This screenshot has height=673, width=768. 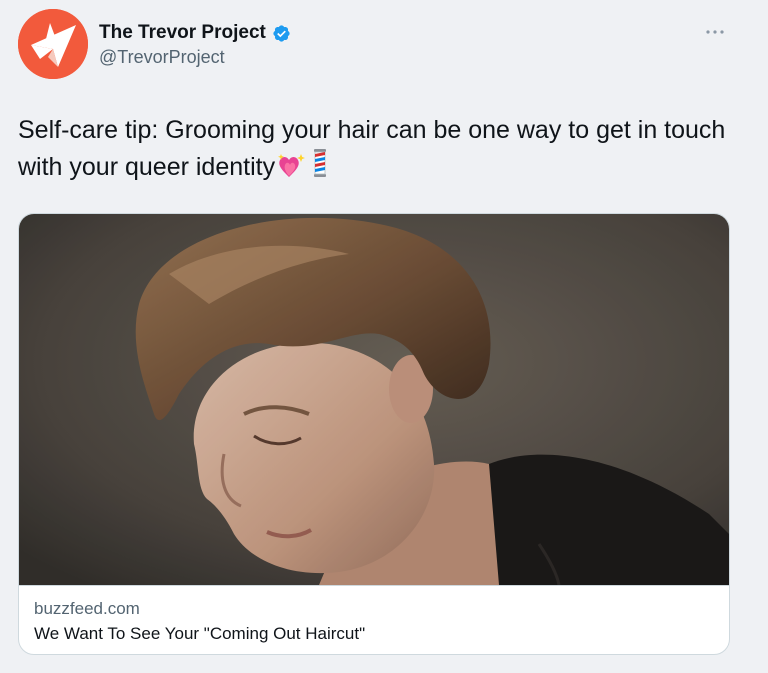 What do you see at coordinates (182, 33) in the screenshot?
I see `author-display-name: The Trevor Project` at bounding box center [182, 33].